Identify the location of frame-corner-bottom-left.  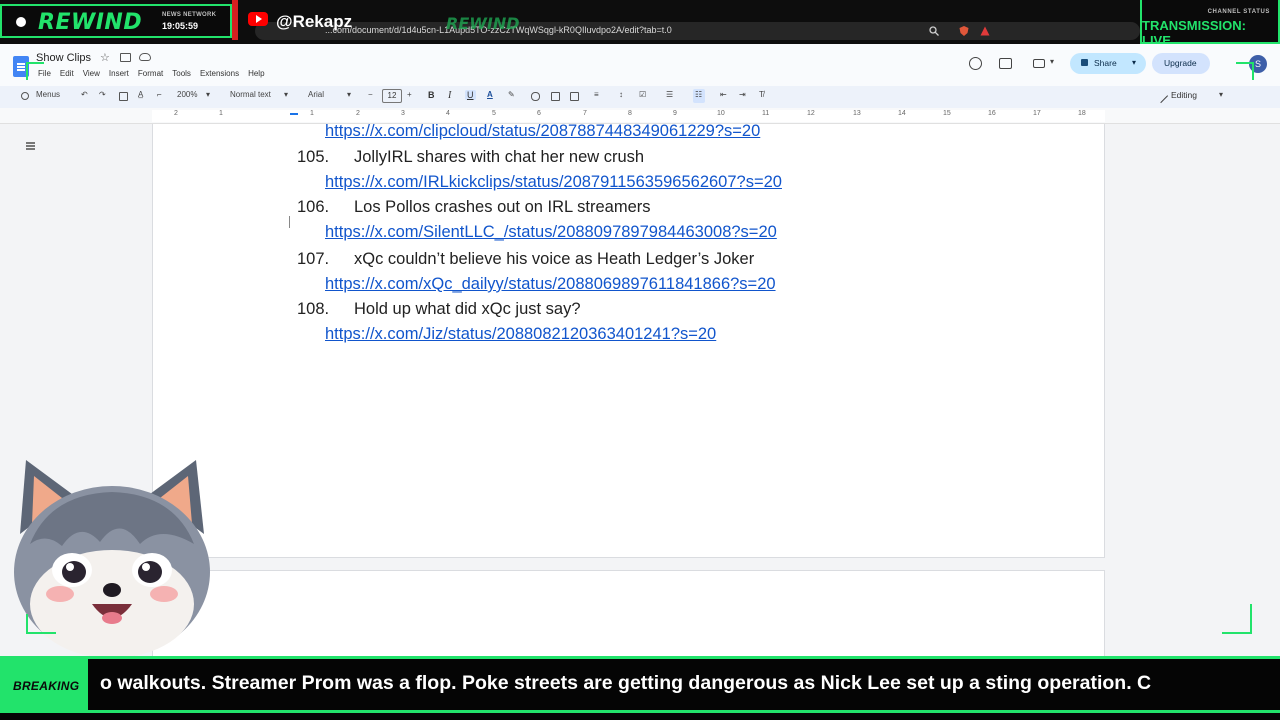
(41, 624).